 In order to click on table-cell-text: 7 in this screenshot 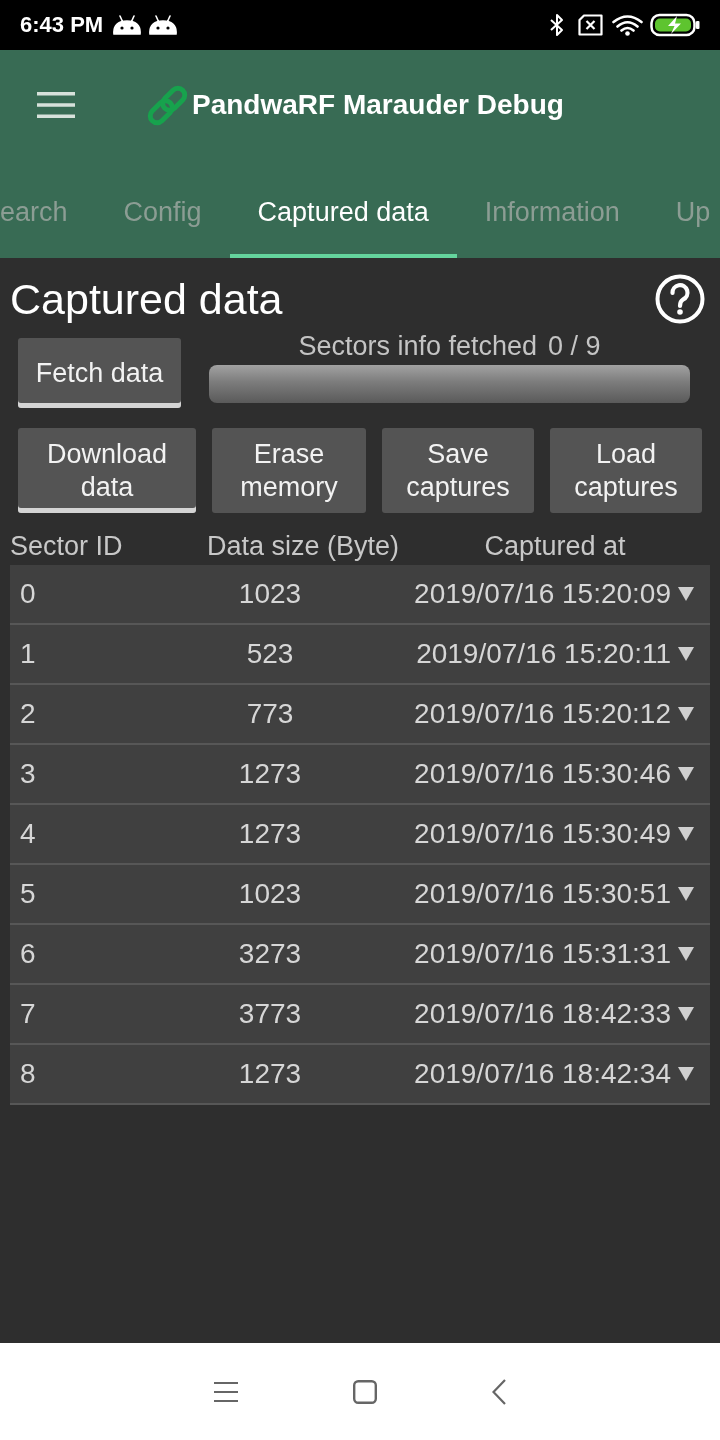, I will do `click(28, 1014)`.